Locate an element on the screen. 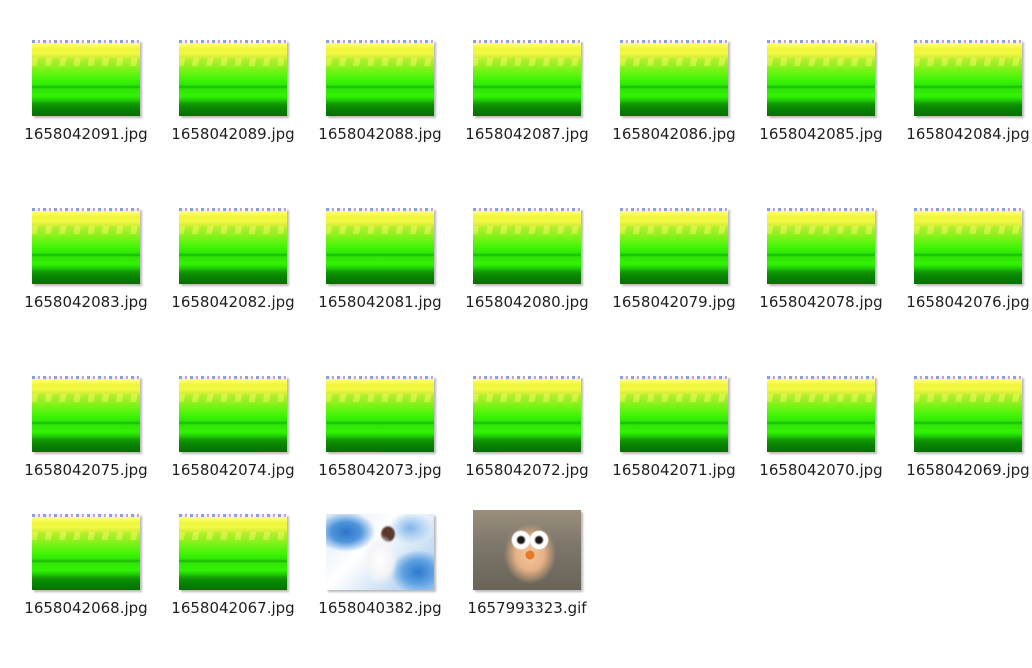 The height and width of the screenshot is (668, 1032). file-item: 1658042078.jpg is located at coordinates (821, 271).